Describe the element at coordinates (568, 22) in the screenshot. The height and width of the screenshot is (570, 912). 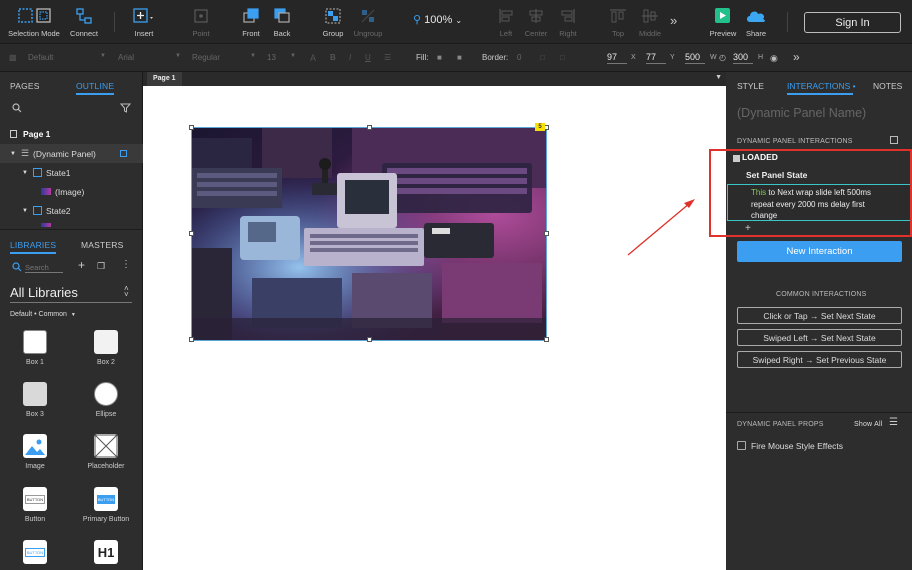
I see `align-right-button: Right` at that location.